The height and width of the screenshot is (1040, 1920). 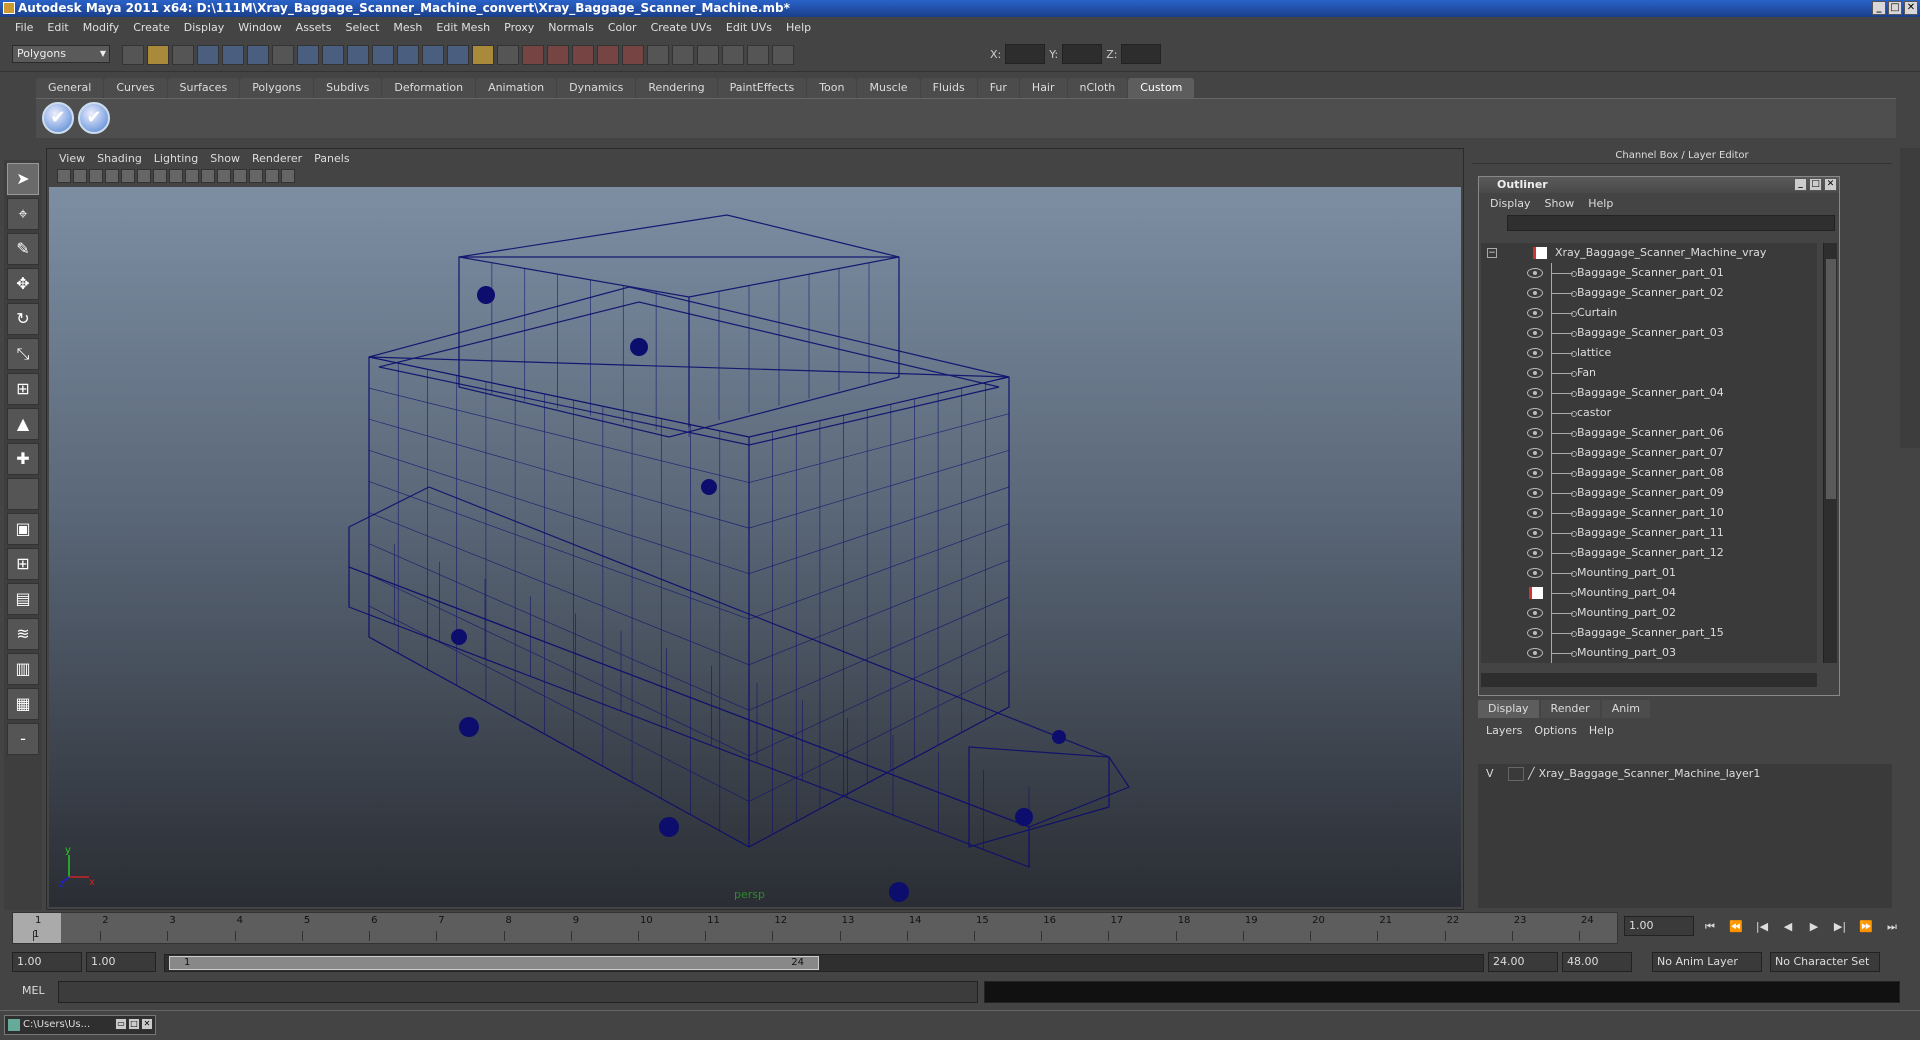 I want to click on viewport-menu-view: View, so click(x=72, y=158).